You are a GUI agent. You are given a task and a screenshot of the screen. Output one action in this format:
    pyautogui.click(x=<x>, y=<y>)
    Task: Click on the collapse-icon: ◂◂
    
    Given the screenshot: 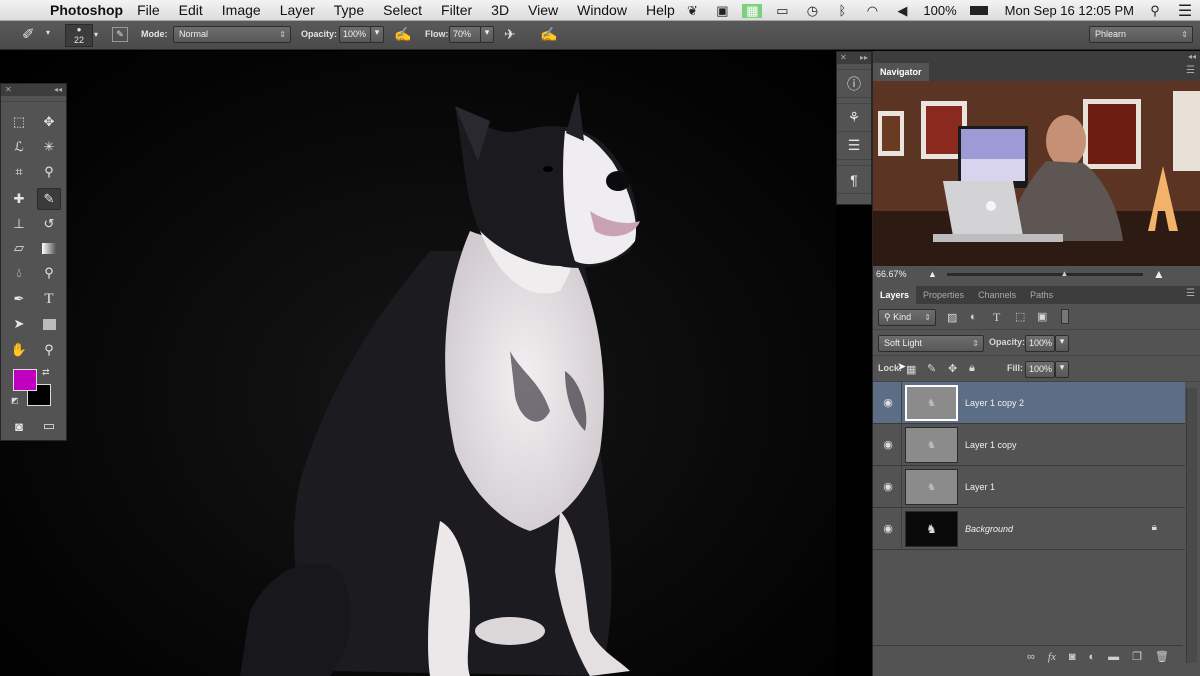 What is the action you would take?
    pyautogui.click(x=58, y=90)
    